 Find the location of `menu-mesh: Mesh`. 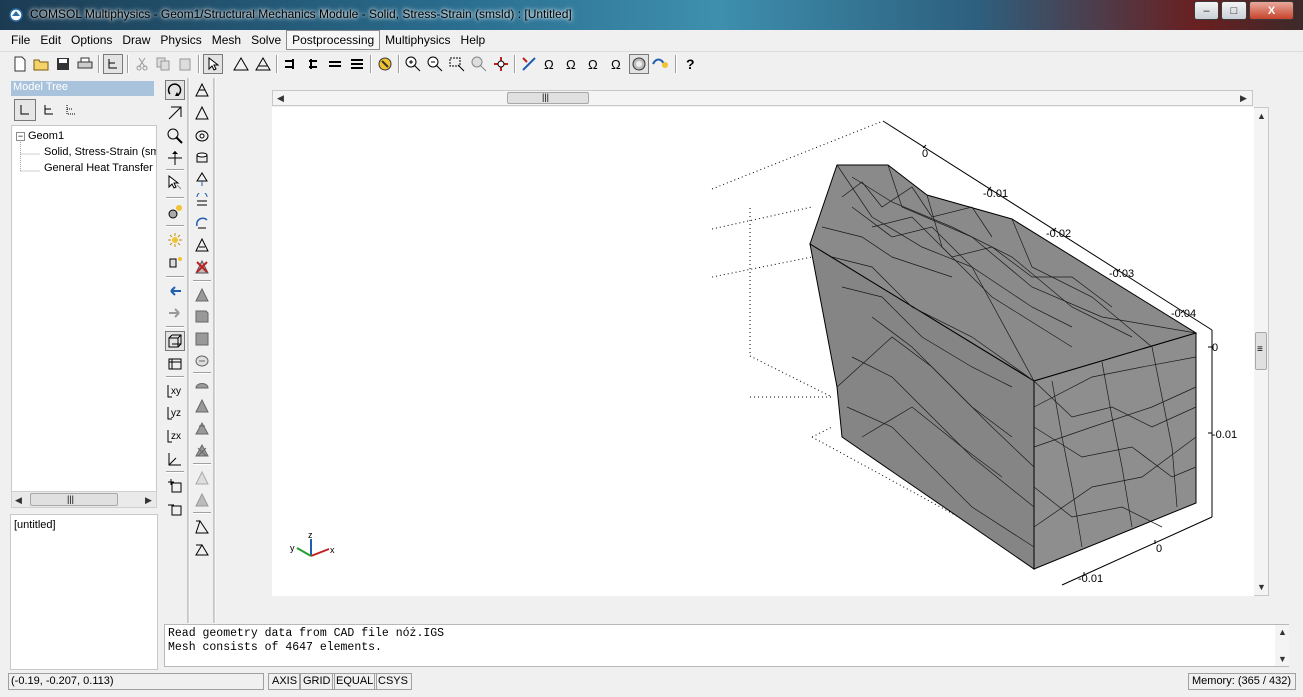

menu-mesh: Mesh is located at coordinates (226, 40).